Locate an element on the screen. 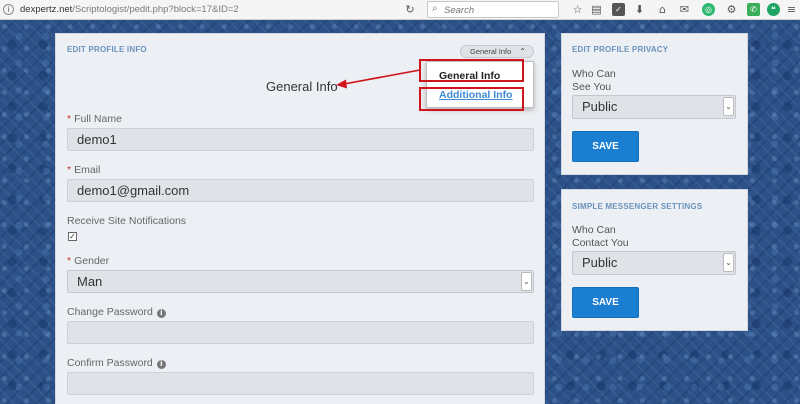 The width and height of the screenshot is (800, 404). change-password-label: Change Password i is located at coordinates (116, 312).